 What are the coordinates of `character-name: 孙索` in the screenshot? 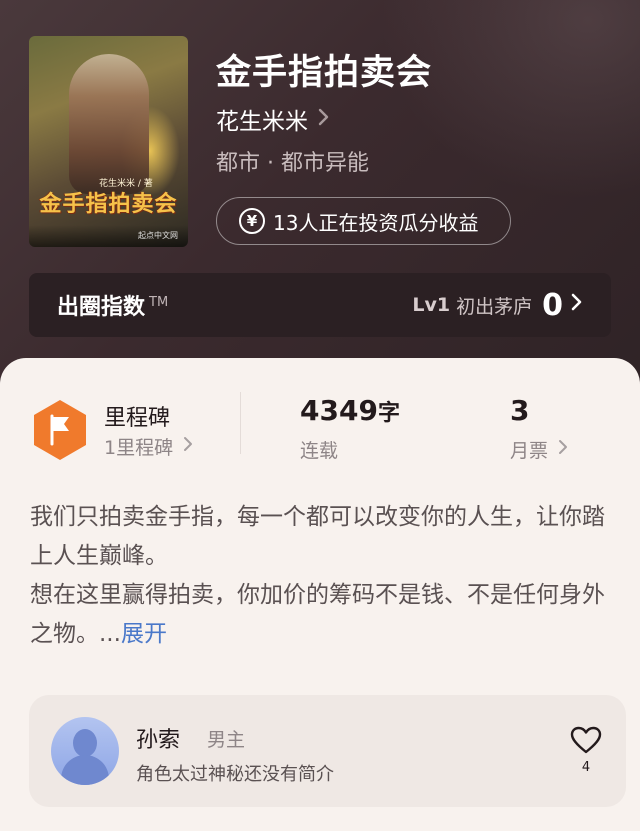 It's located at (158, 740).